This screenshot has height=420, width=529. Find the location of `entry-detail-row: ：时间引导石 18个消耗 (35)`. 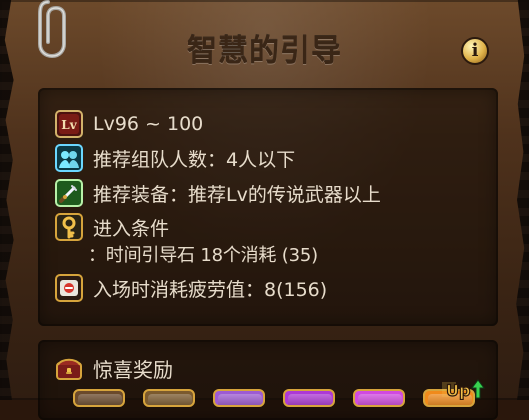

entry-detail-row: ：时间引导石 18个消耗 (35) is located at coordinates (203, 254).